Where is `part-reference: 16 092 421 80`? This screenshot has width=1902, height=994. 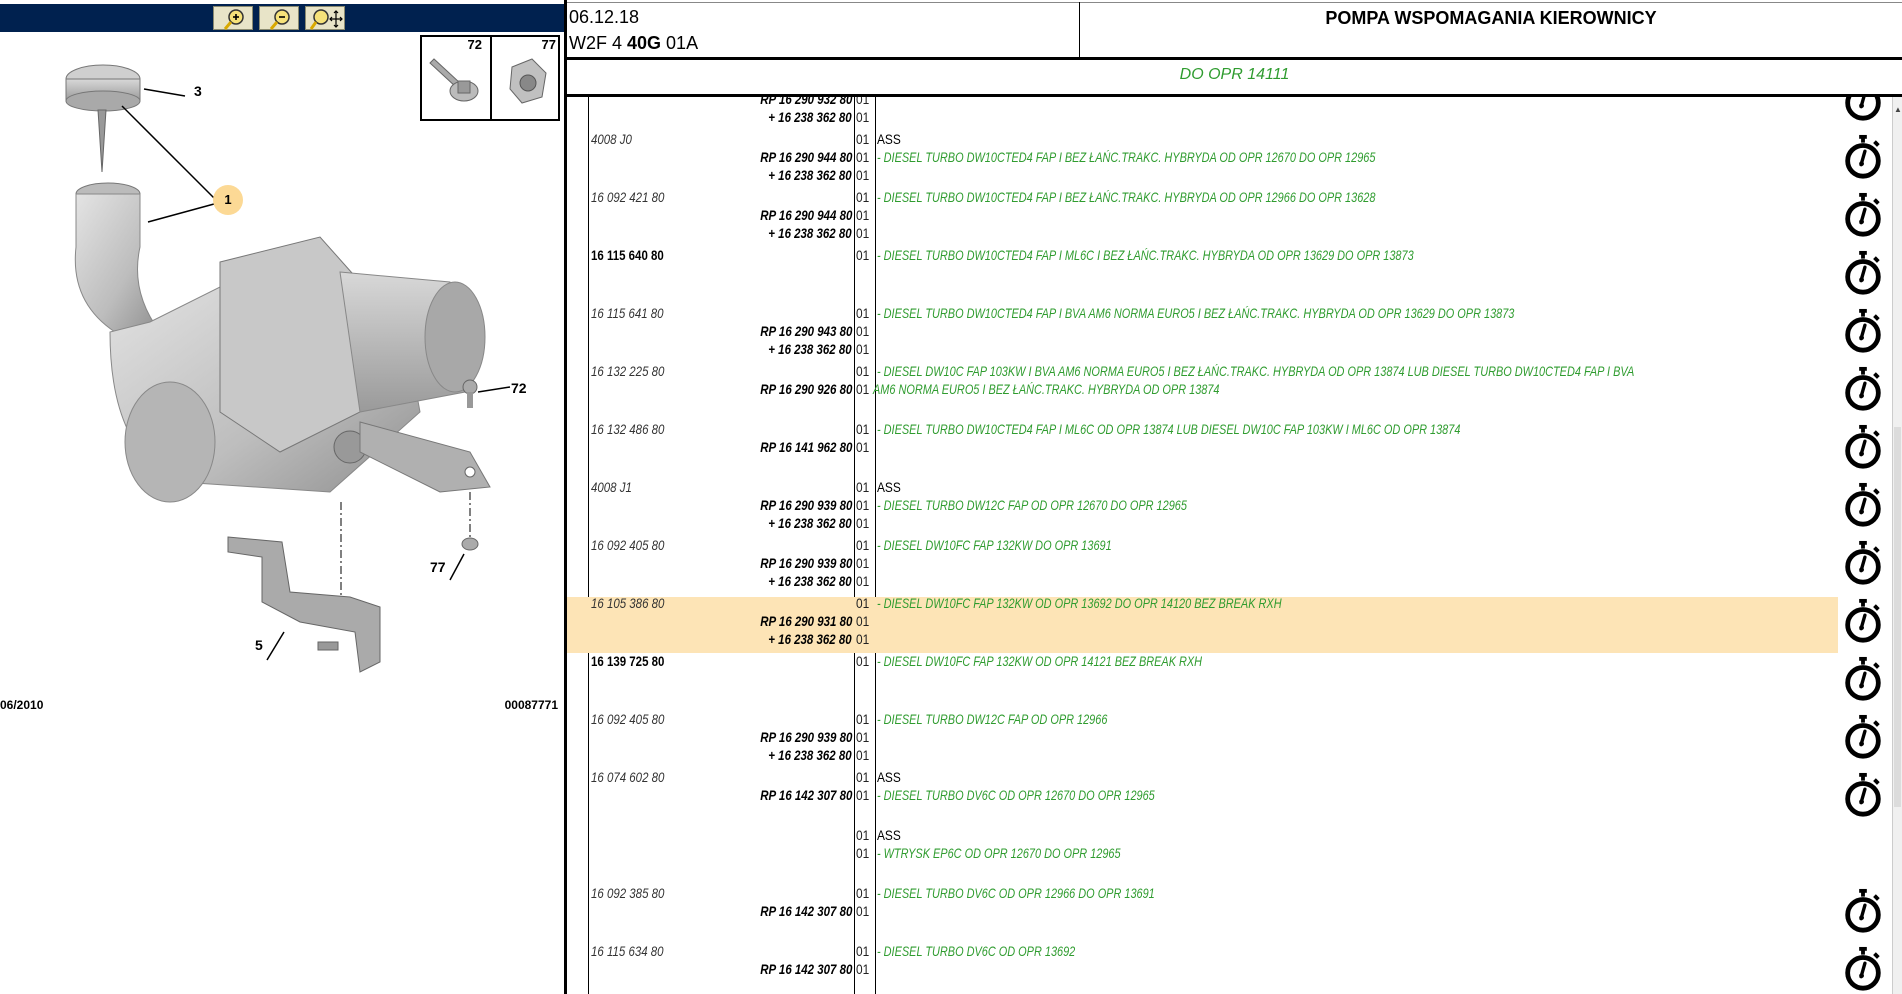
part-reference: 16 092 421 80 is located at coordinates (627, 197).